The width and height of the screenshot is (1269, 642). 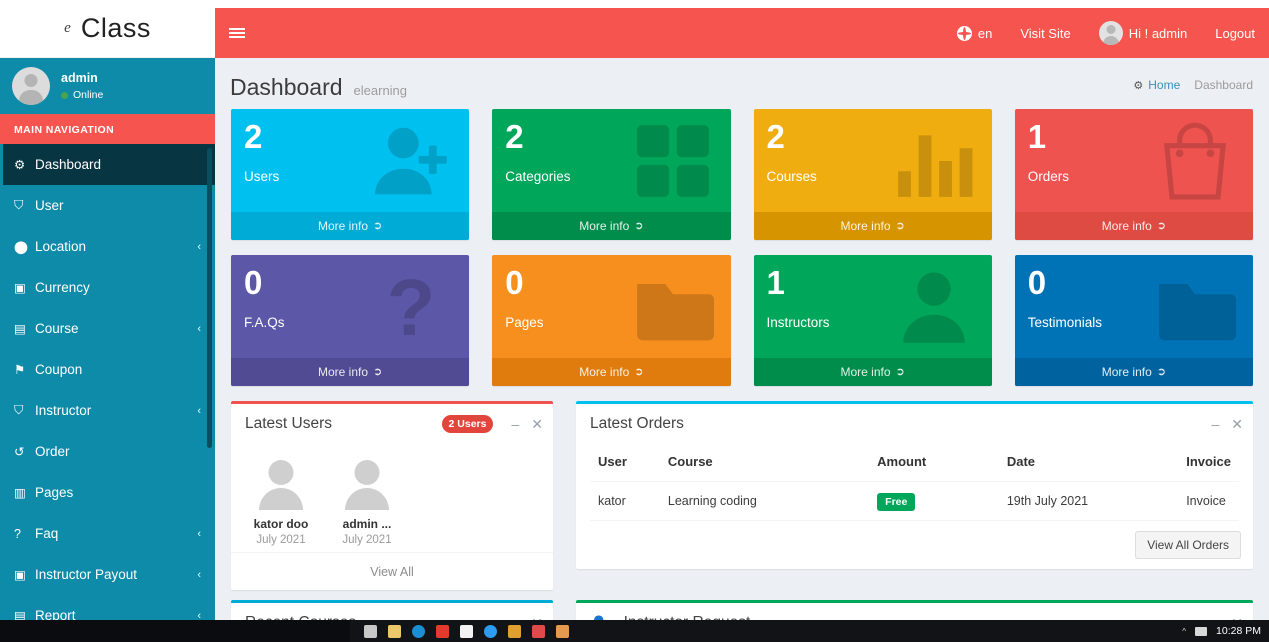 I want to click on task-view-icon, so click(x=370, y=631).